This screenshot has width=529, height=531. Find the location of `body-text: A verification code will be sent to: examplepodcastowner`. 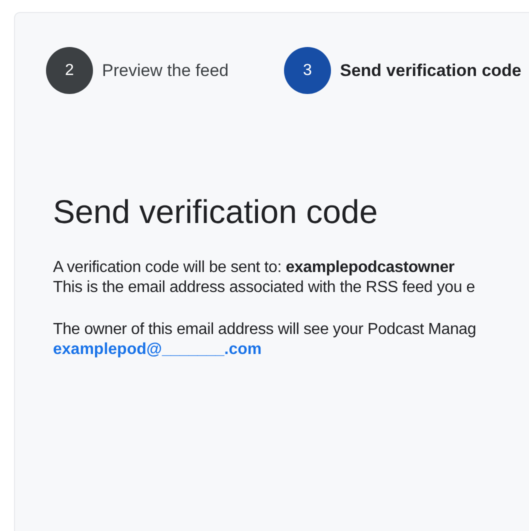

body-text: A verification code will be sent to: examplepodcastowner is located at coordinates (254, 268).